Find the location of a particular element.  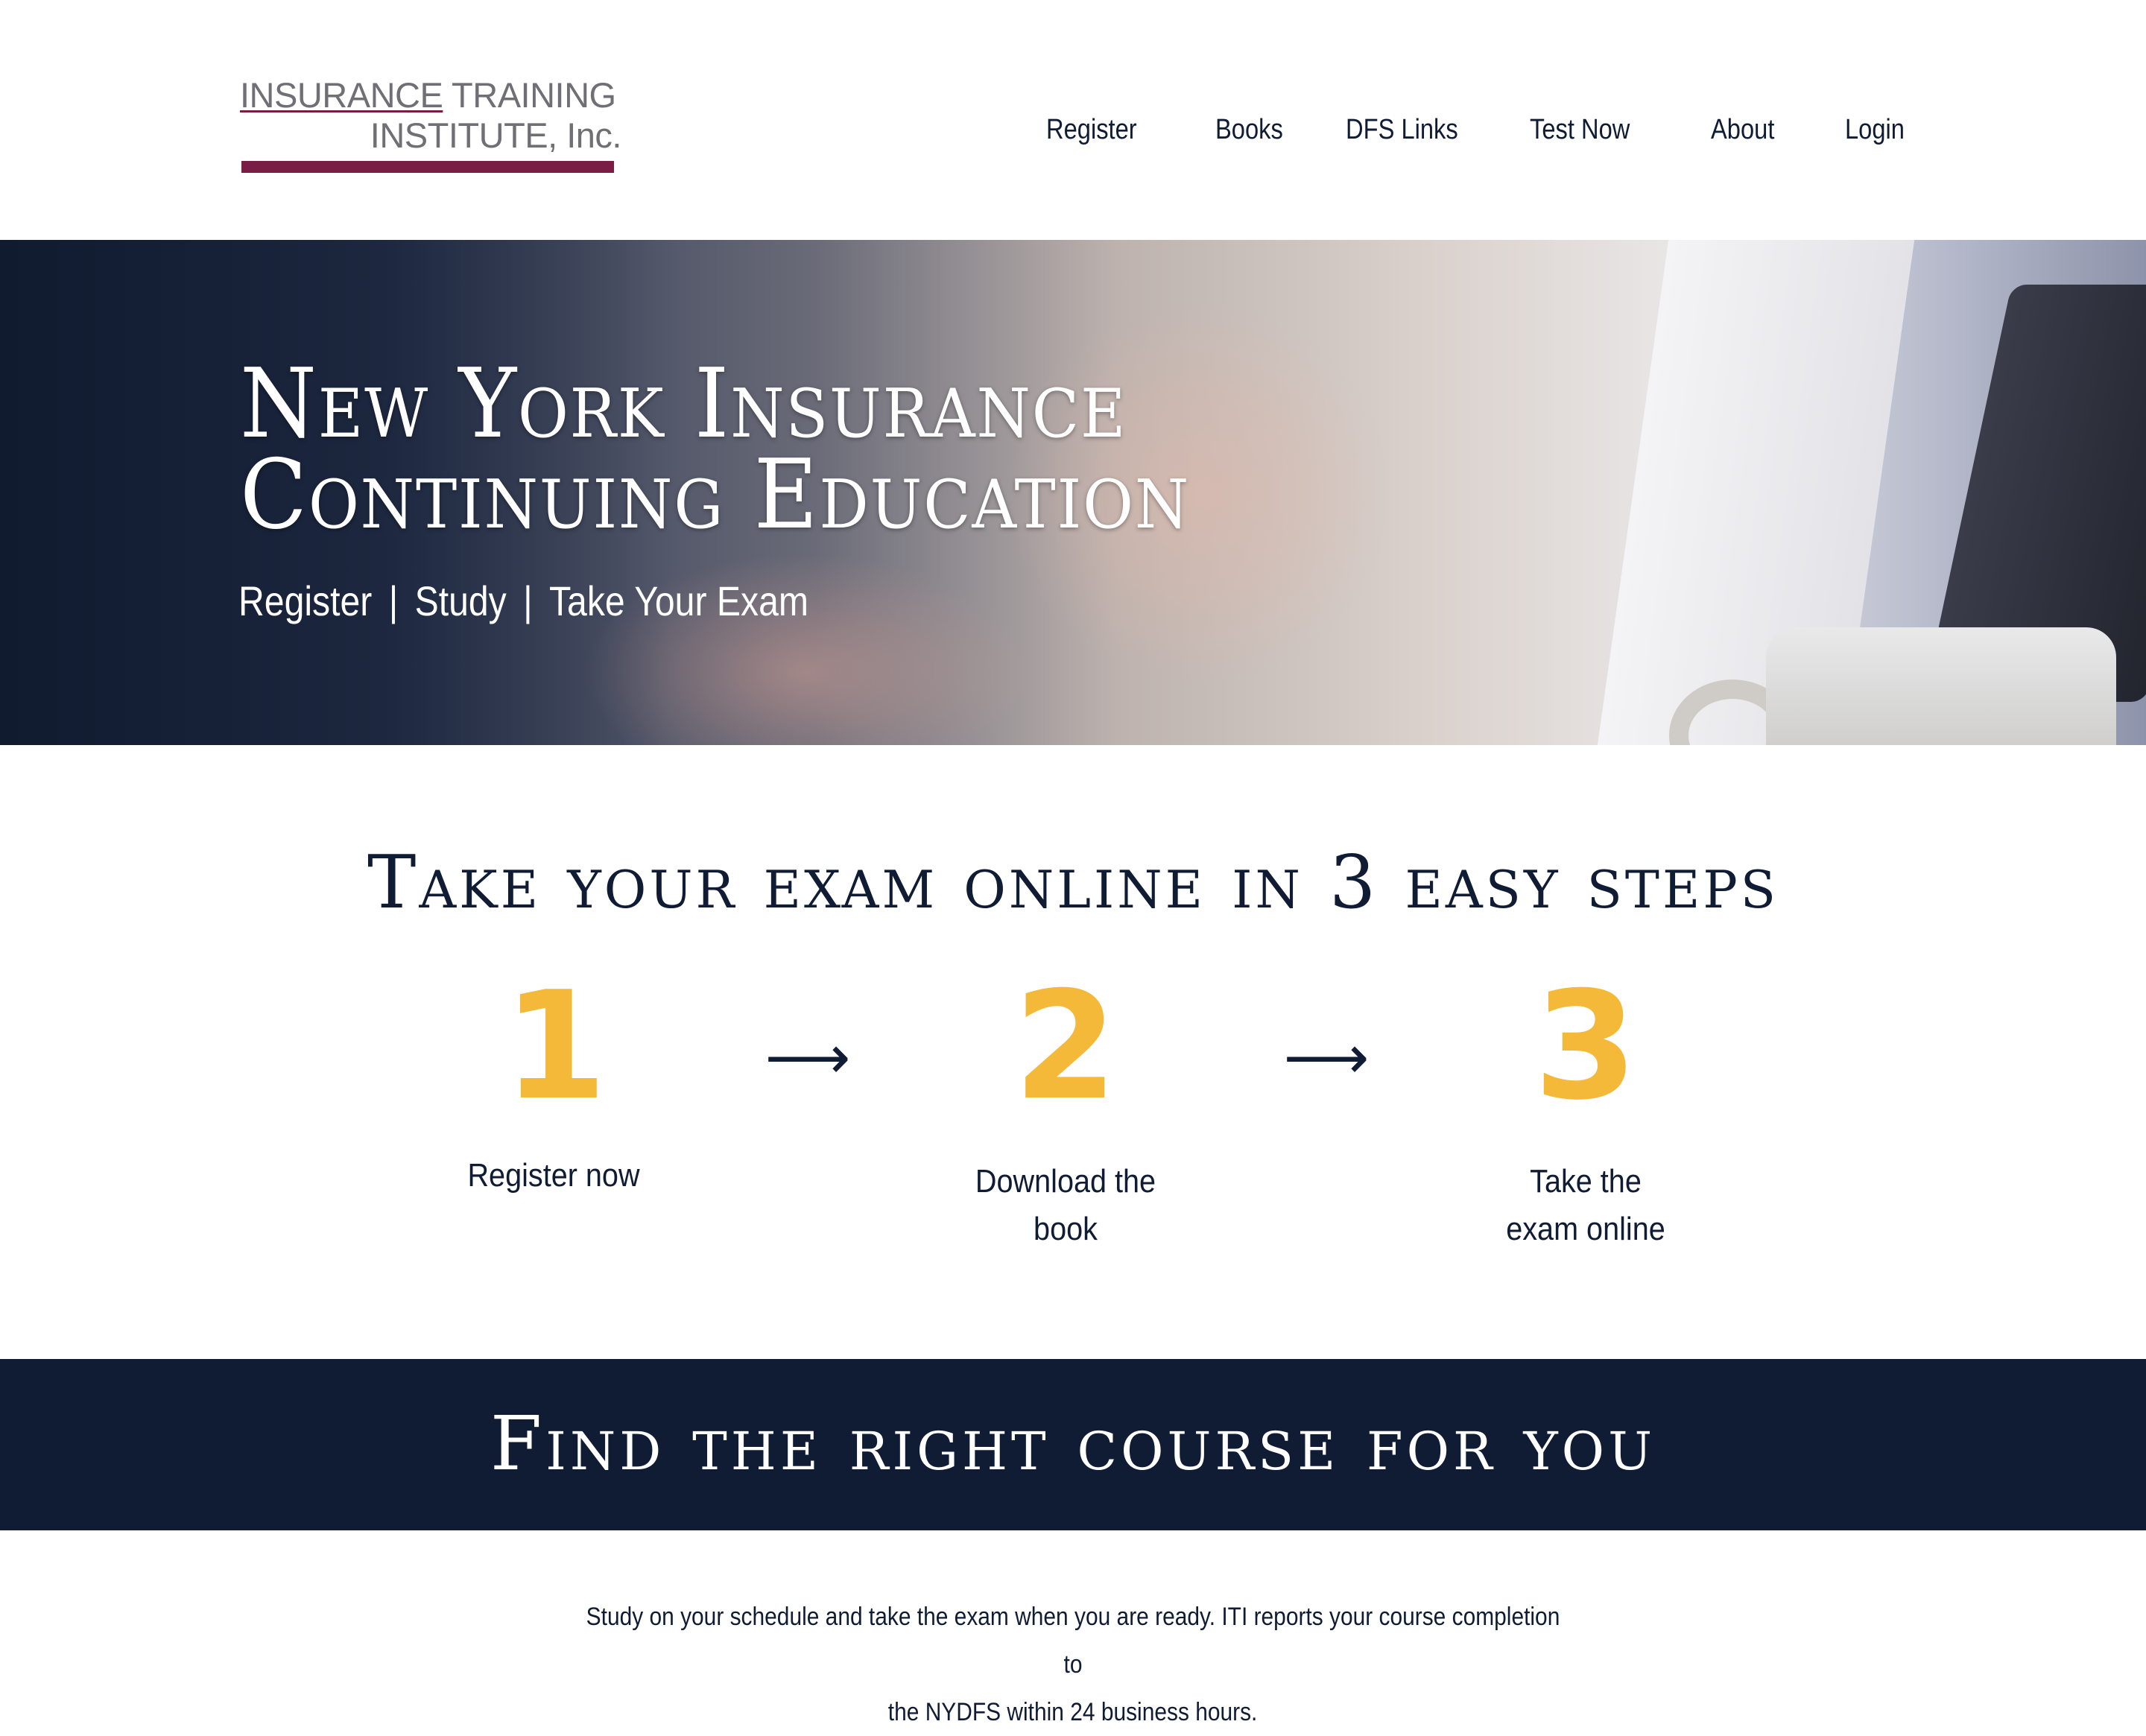

logo-word-training: TRAINING is located at coordinates (529, 95).